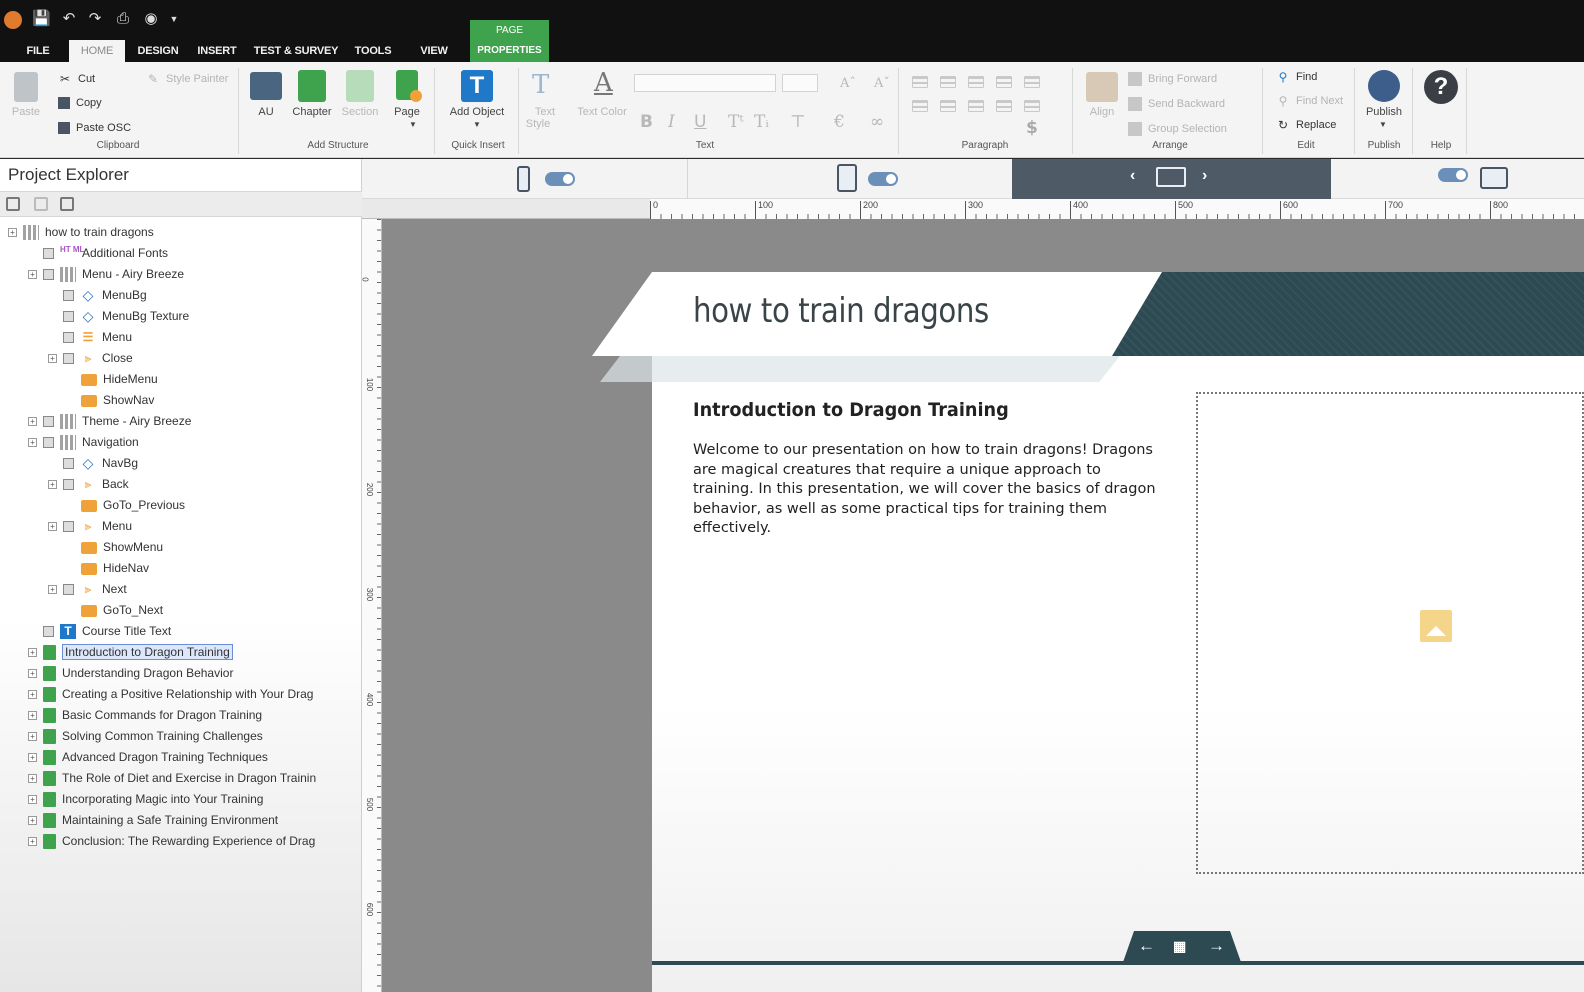 The width and height of the screenshot is (1584, 992). Describe the element at coordinates (545, 112) in the screenshot. I see `text-style-label-1: Text` at that location.